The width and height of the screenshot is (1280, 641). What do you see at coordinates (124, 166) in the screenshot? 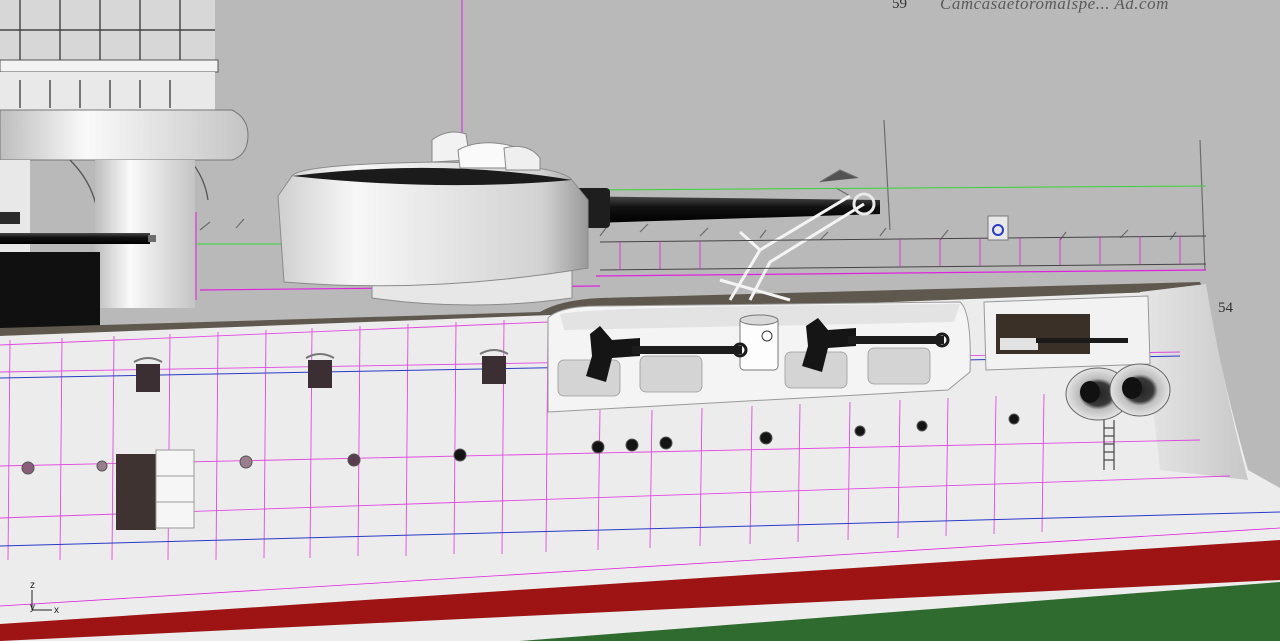
I see `bridge-superstructure` at bounding box center [124, 166].